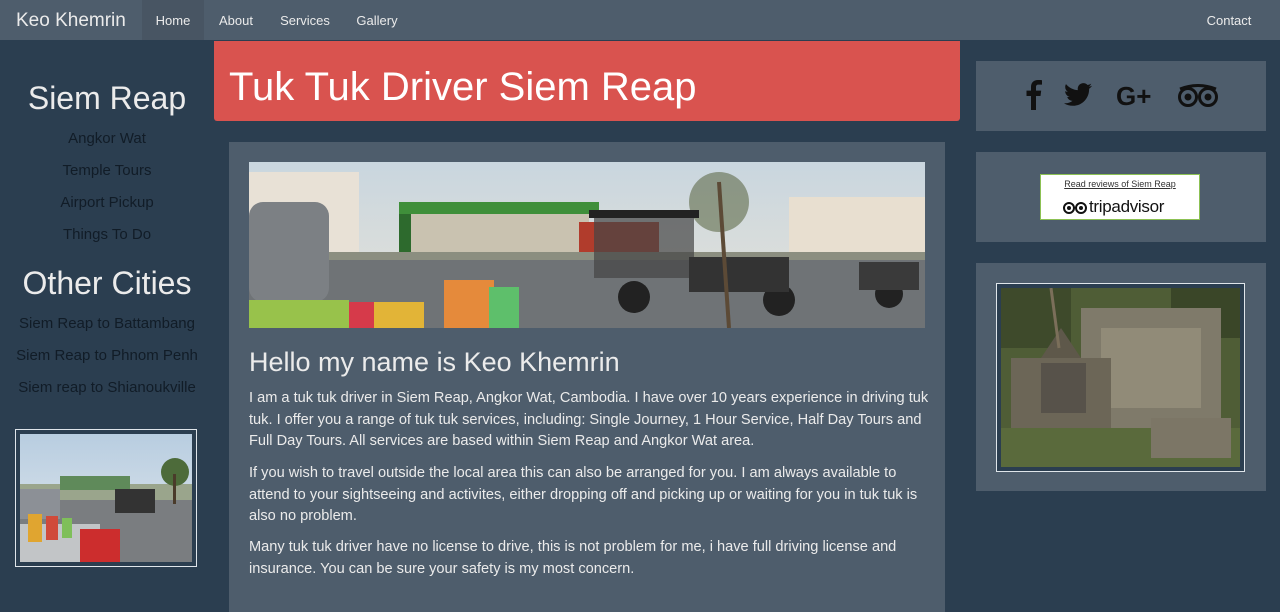 Image resolution: width=1280 pixels, height=612 pixels. I want to click on google-plus-icon: G+, so click(1137, 96).